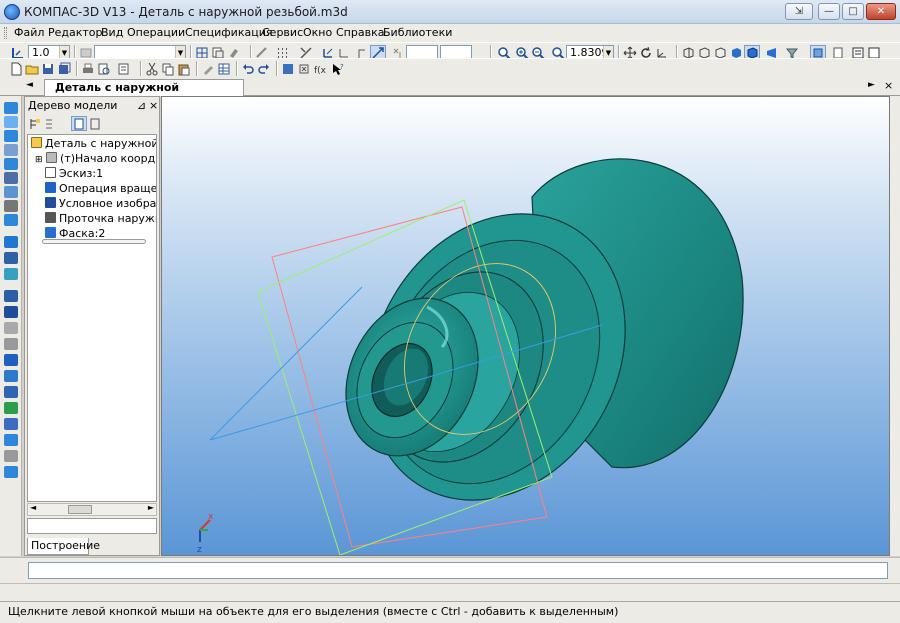 This screenshot has width=900, height=623. I want to click on thread-tool-icon, so click(11, 408).